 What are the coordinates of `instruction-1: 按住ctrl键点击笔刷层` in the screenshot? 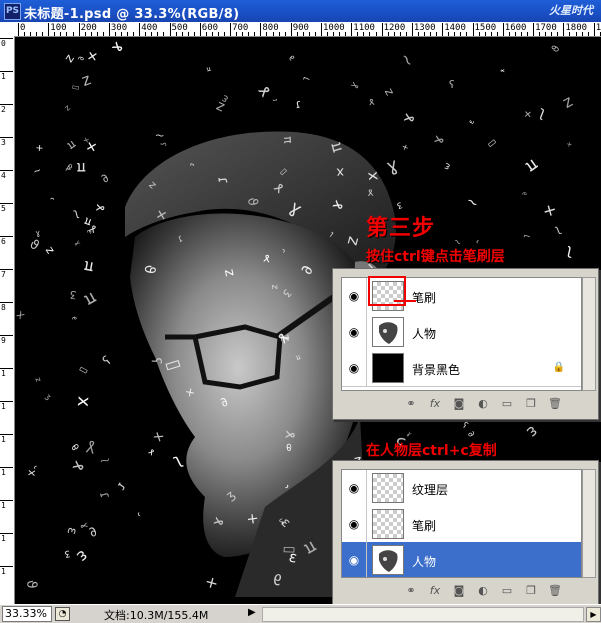 It's located at (435, 257).